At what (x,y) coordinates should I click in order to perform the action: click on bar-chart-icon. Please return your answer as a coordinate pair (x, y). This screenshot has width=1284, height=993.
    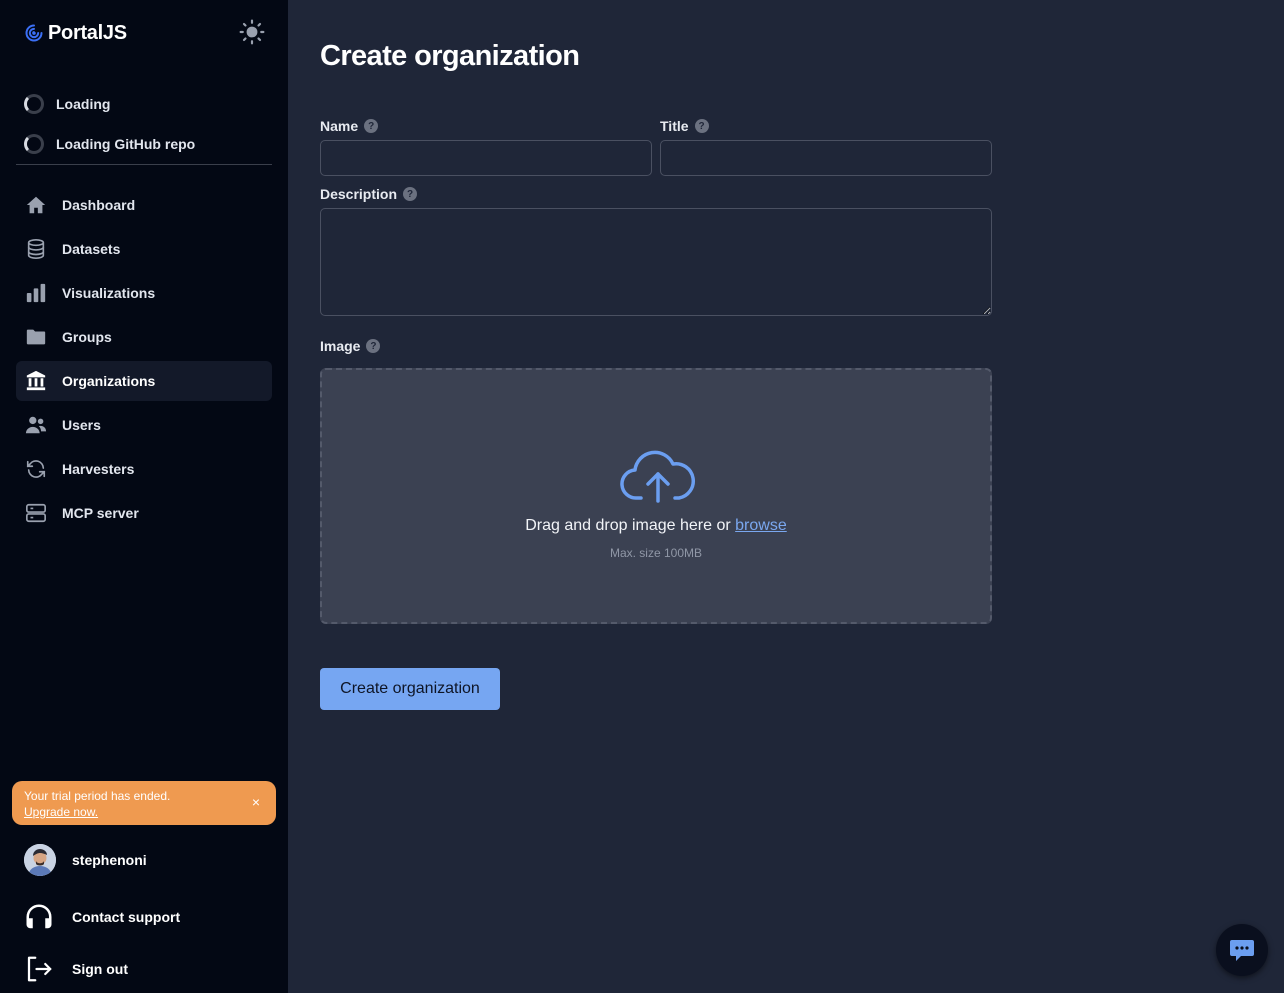
    Looking at the image, I should click on (36, 293).